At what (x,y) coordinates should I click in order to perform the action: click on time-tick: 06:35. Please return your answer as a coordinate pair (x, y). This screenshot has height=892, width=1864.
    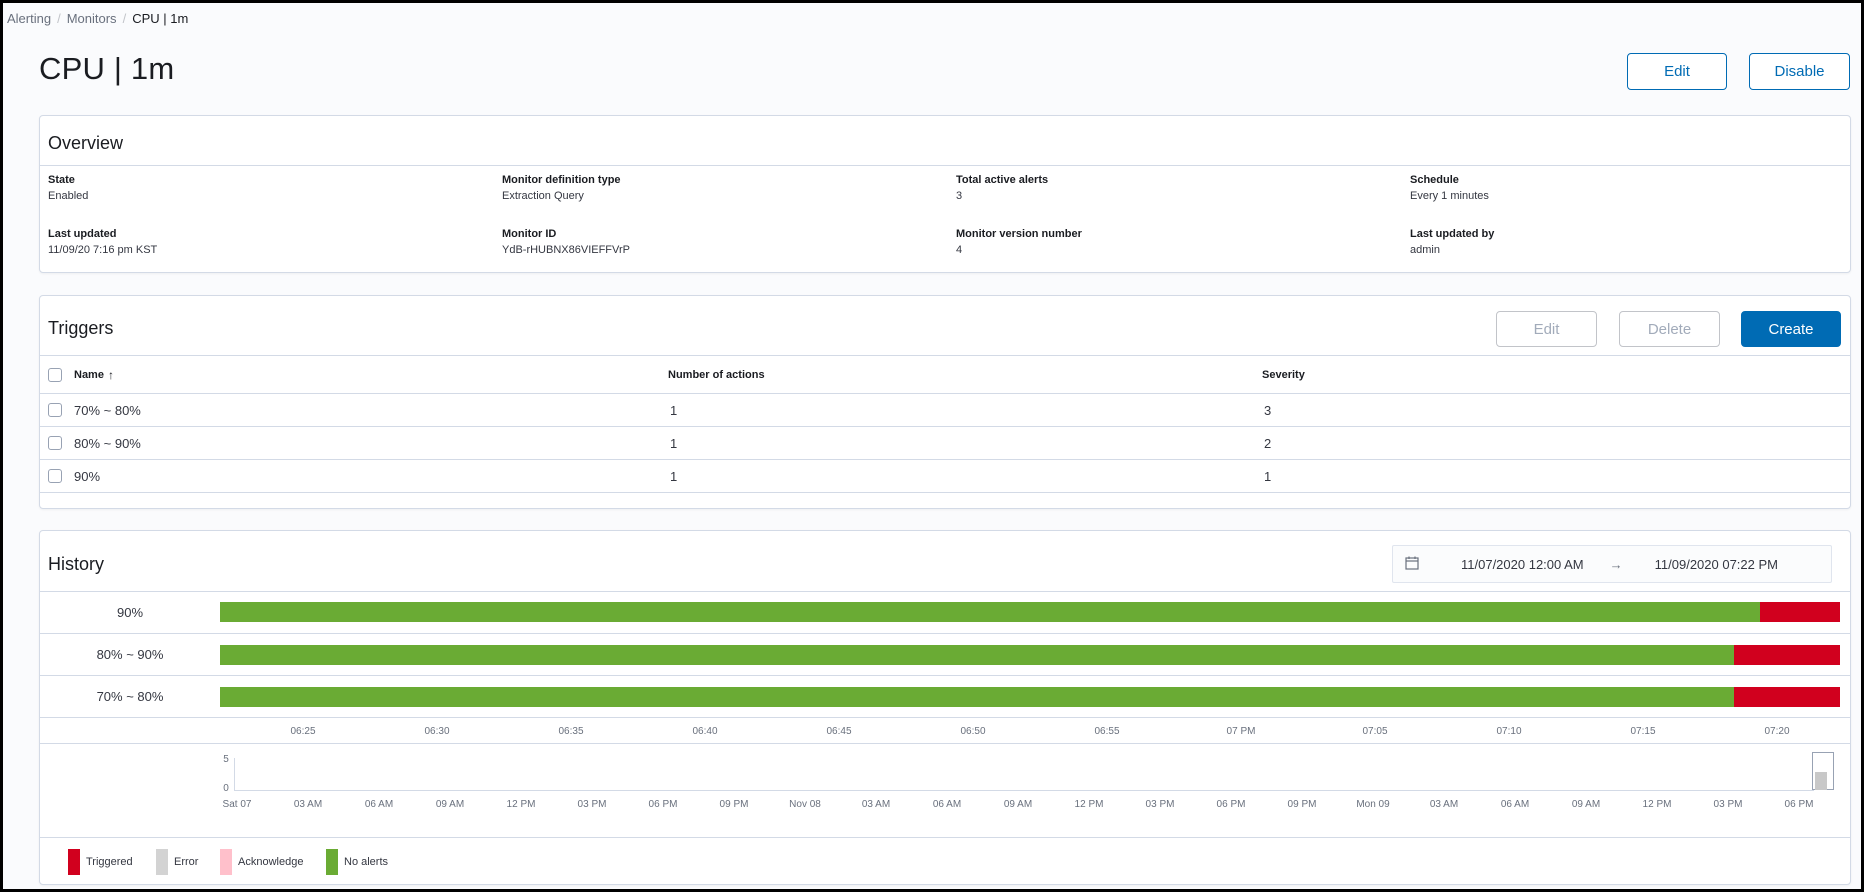
    Looking at the image, I should click on (571, 731).